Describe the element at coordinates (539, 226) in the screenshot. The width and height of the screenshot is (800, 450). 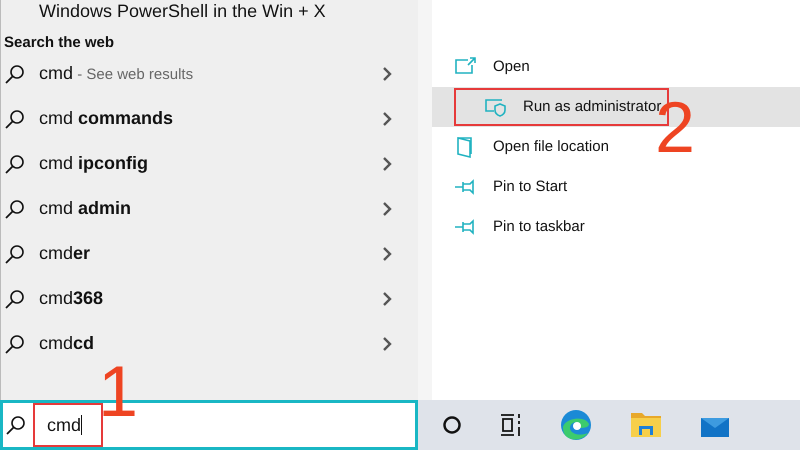
I see `menu-label: Pin to taskbar` at that location.